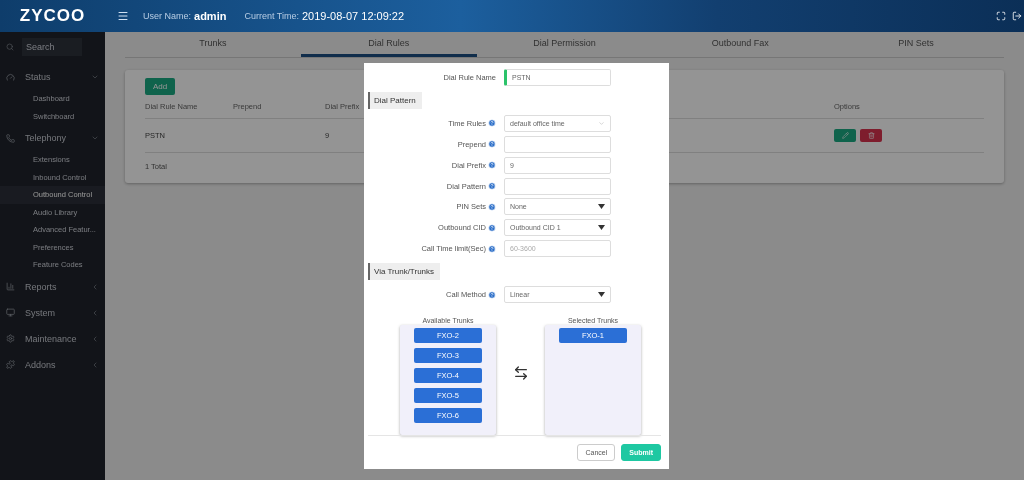 This screenshot has width=1024, height=480. I want to click on add-button: Add, so click(160, 86).